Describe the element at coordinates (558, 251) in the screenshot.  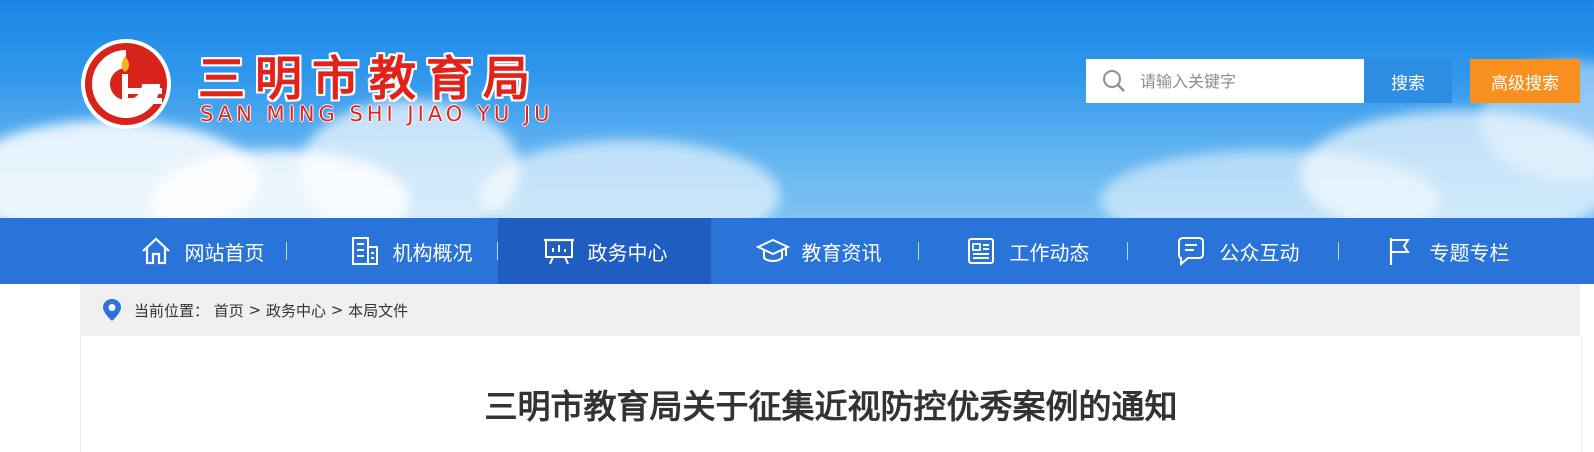
I see `presentation-board-icon` at that location.